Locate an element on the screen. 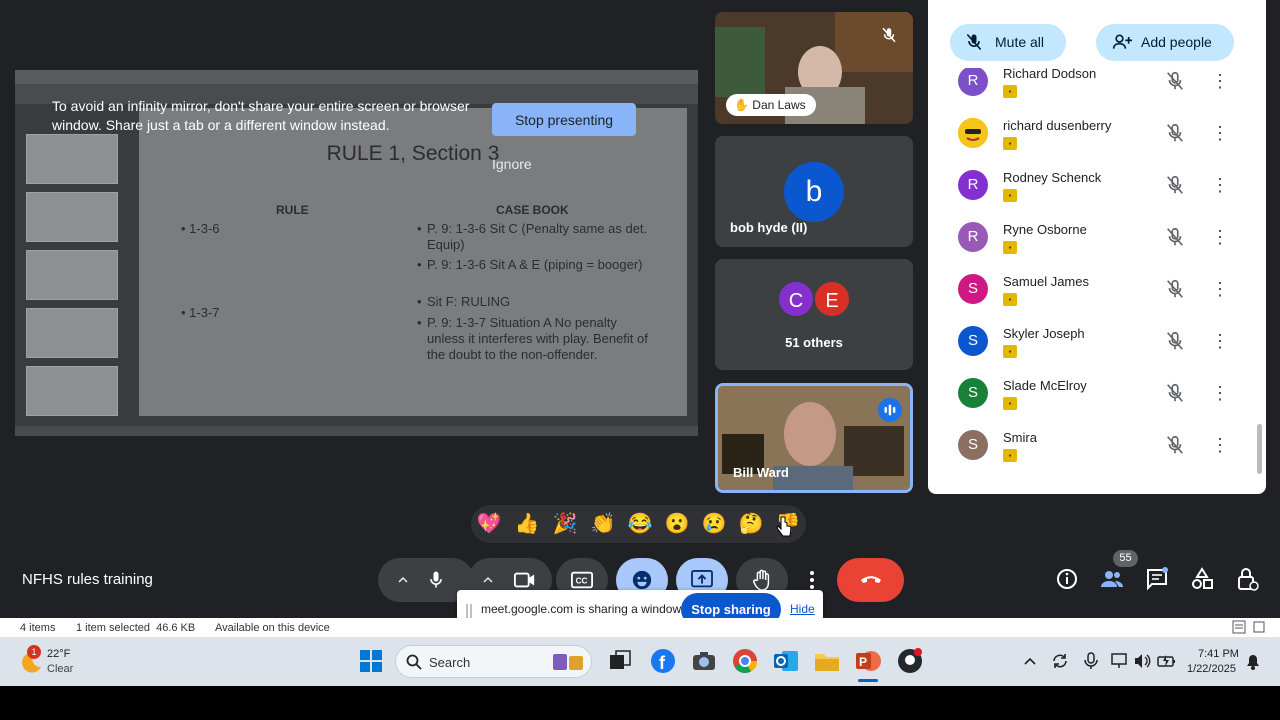  search-highlight-icon is located at coordinates (568, 662).